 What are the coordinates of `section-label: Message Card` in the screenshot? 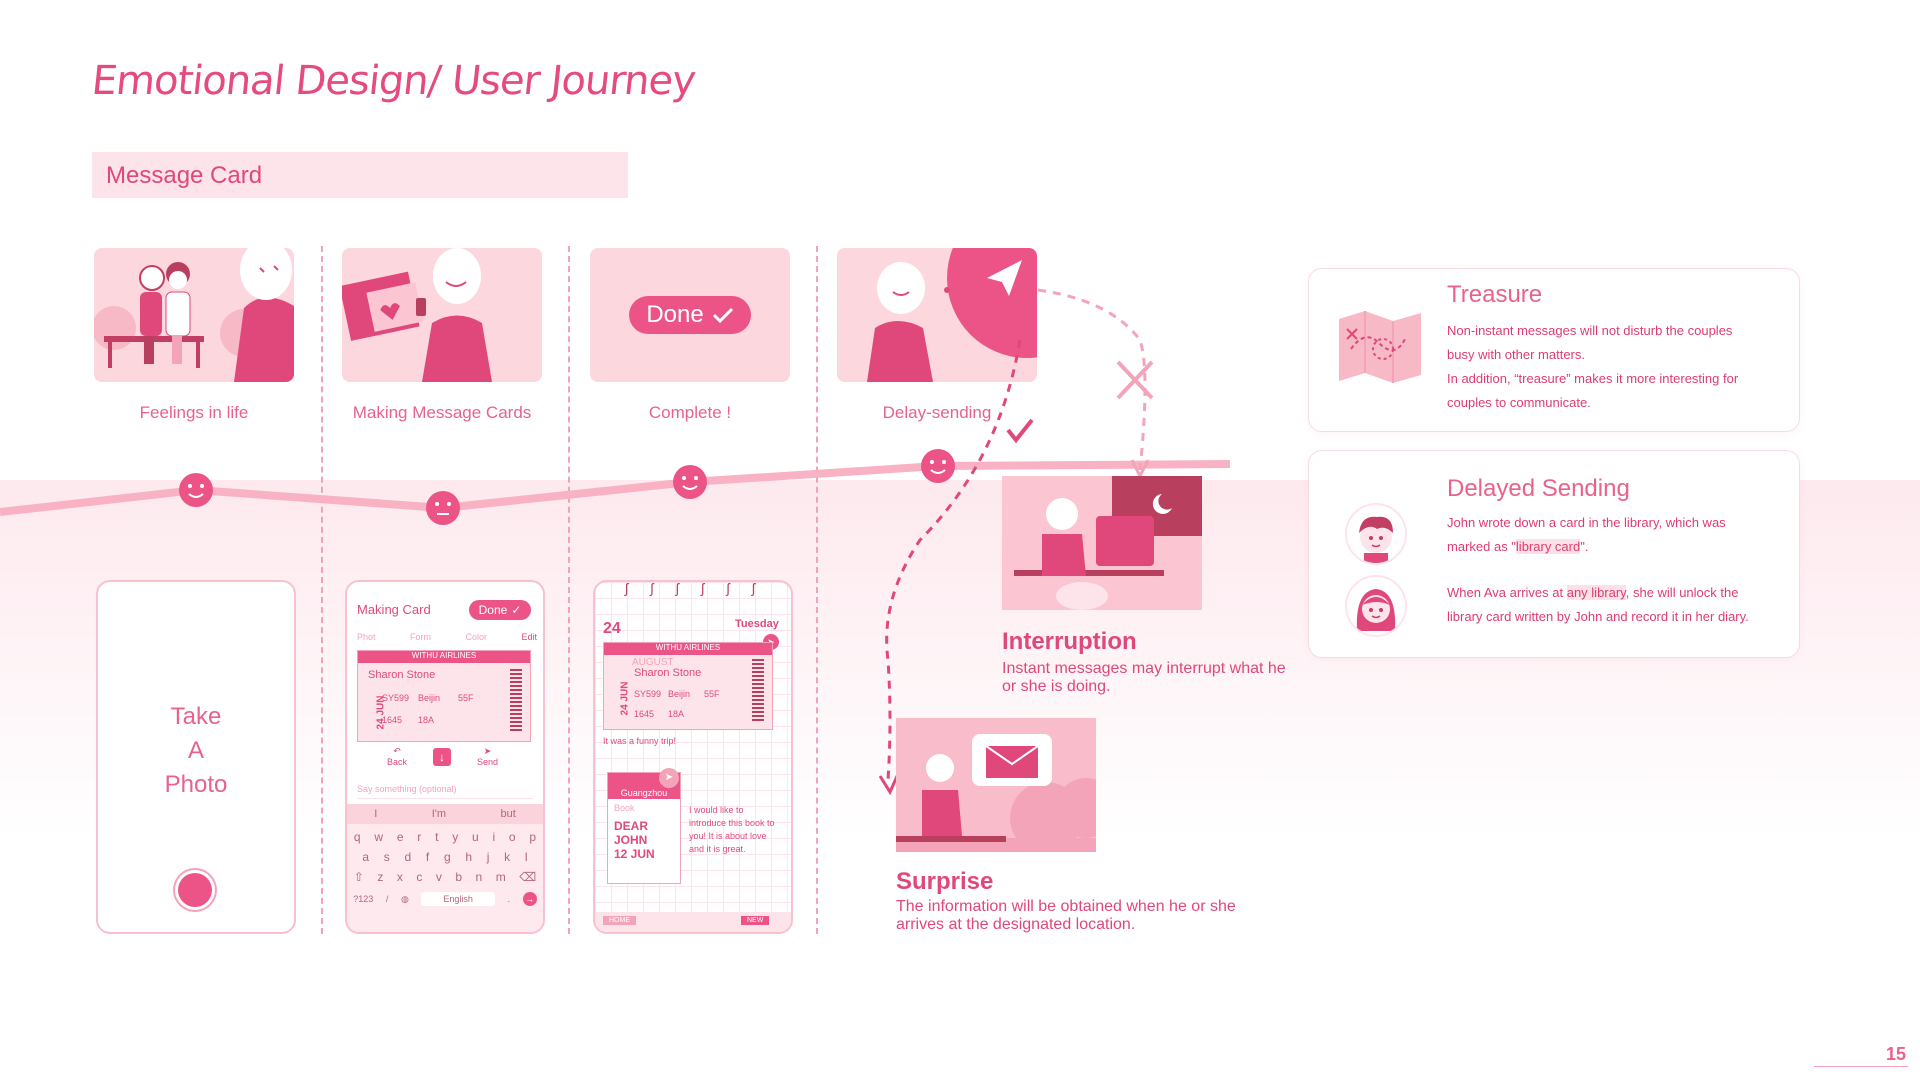 It's located at (184, 175).